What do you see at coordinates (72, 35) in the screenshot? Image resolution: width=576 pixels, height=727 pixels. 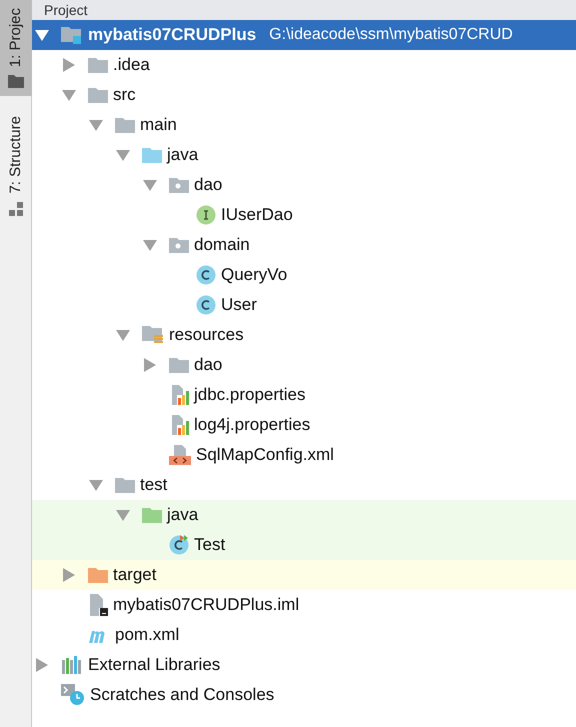 I see `module-folder-icon` at bounding box center [72, 35].